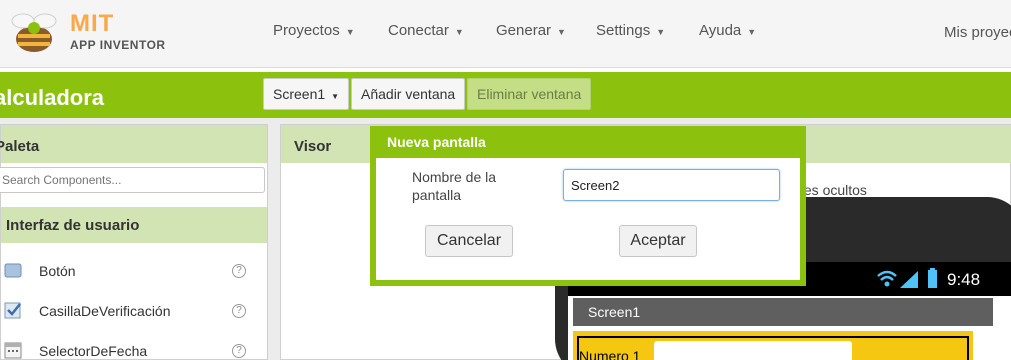 The width and height of the screenshot is (1011, 360). Describe the element at coordinates (720, 30) in the screenshot. I see `nav-label: Ayuda` at that location.